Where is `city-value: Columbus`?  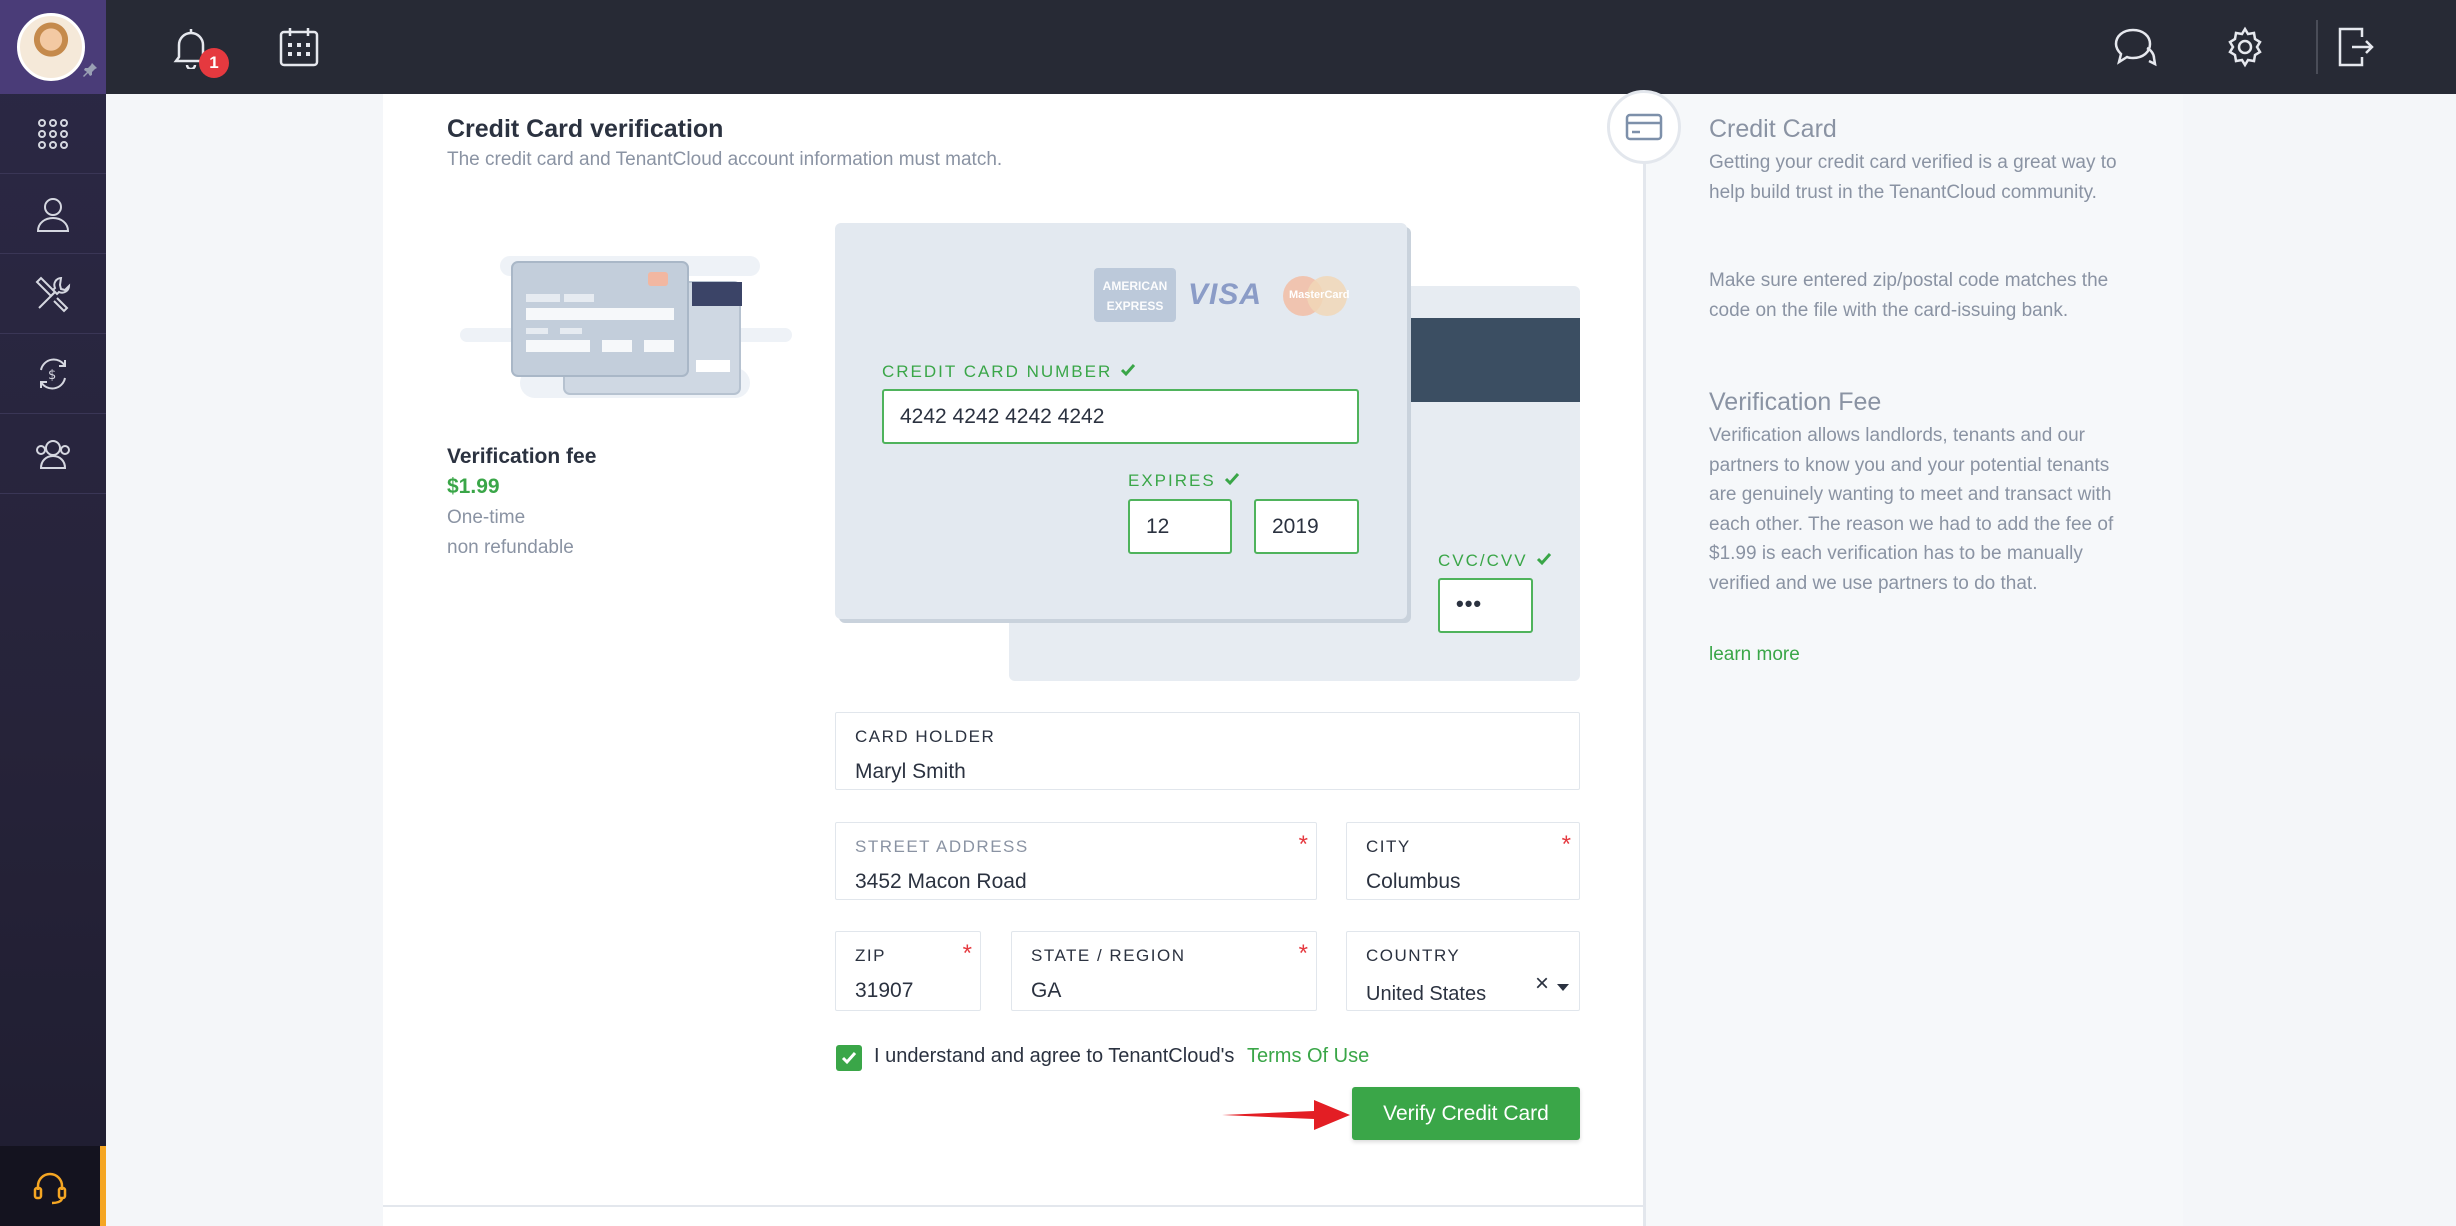
city-value: Columbus is located at coordinates (1413, 881).